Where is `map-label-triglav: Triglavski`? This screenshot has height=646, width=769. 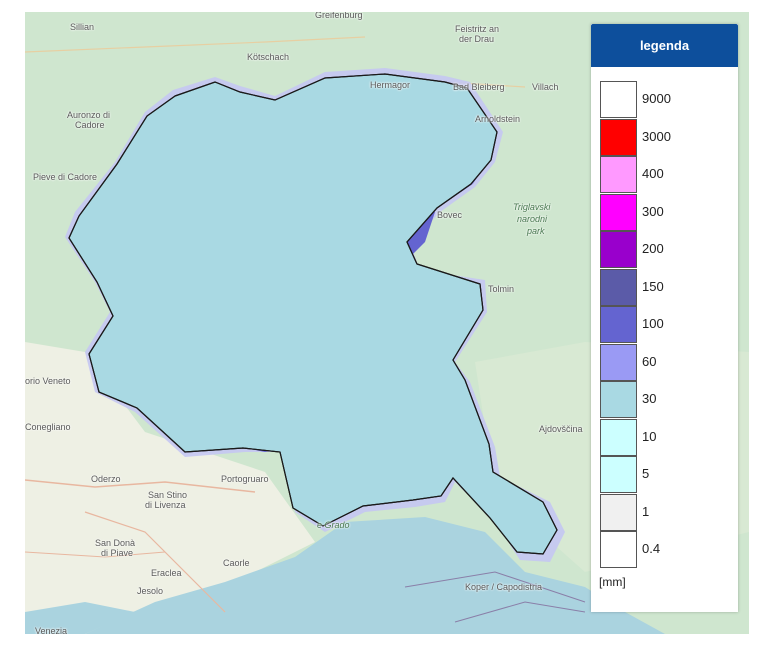 map-label-triglav: Triglavski is located at coordinates (532, 207).